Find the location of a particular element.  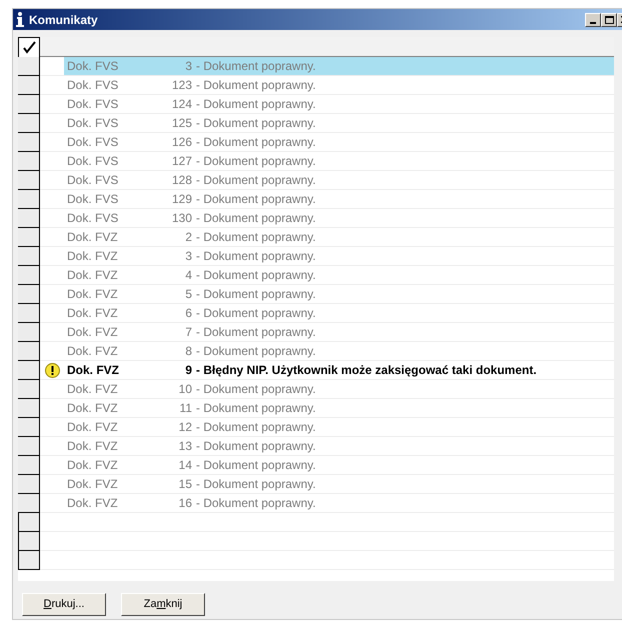

check-column-header is located at coordinates (29, 47).